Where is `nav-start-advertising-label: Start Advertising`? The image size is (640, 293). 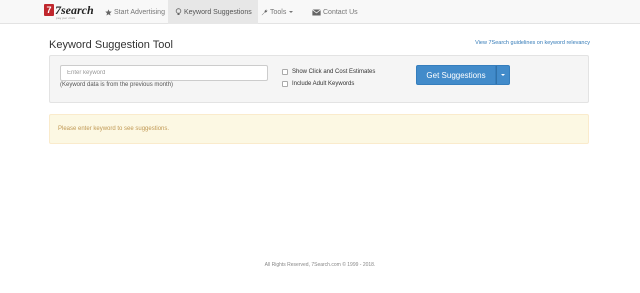
nav-start-advertising-label: Start Advertising is located at coordinates (139, 12).